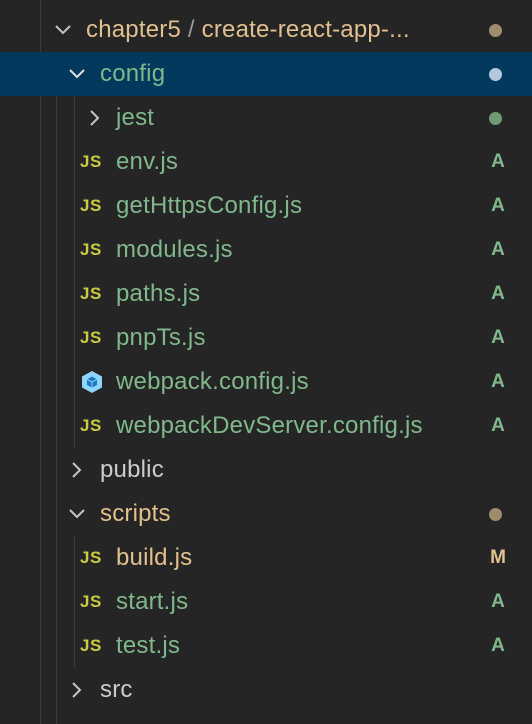  I want to click on tree-row-paths-js: JS paths.js A, so click(266, 294).